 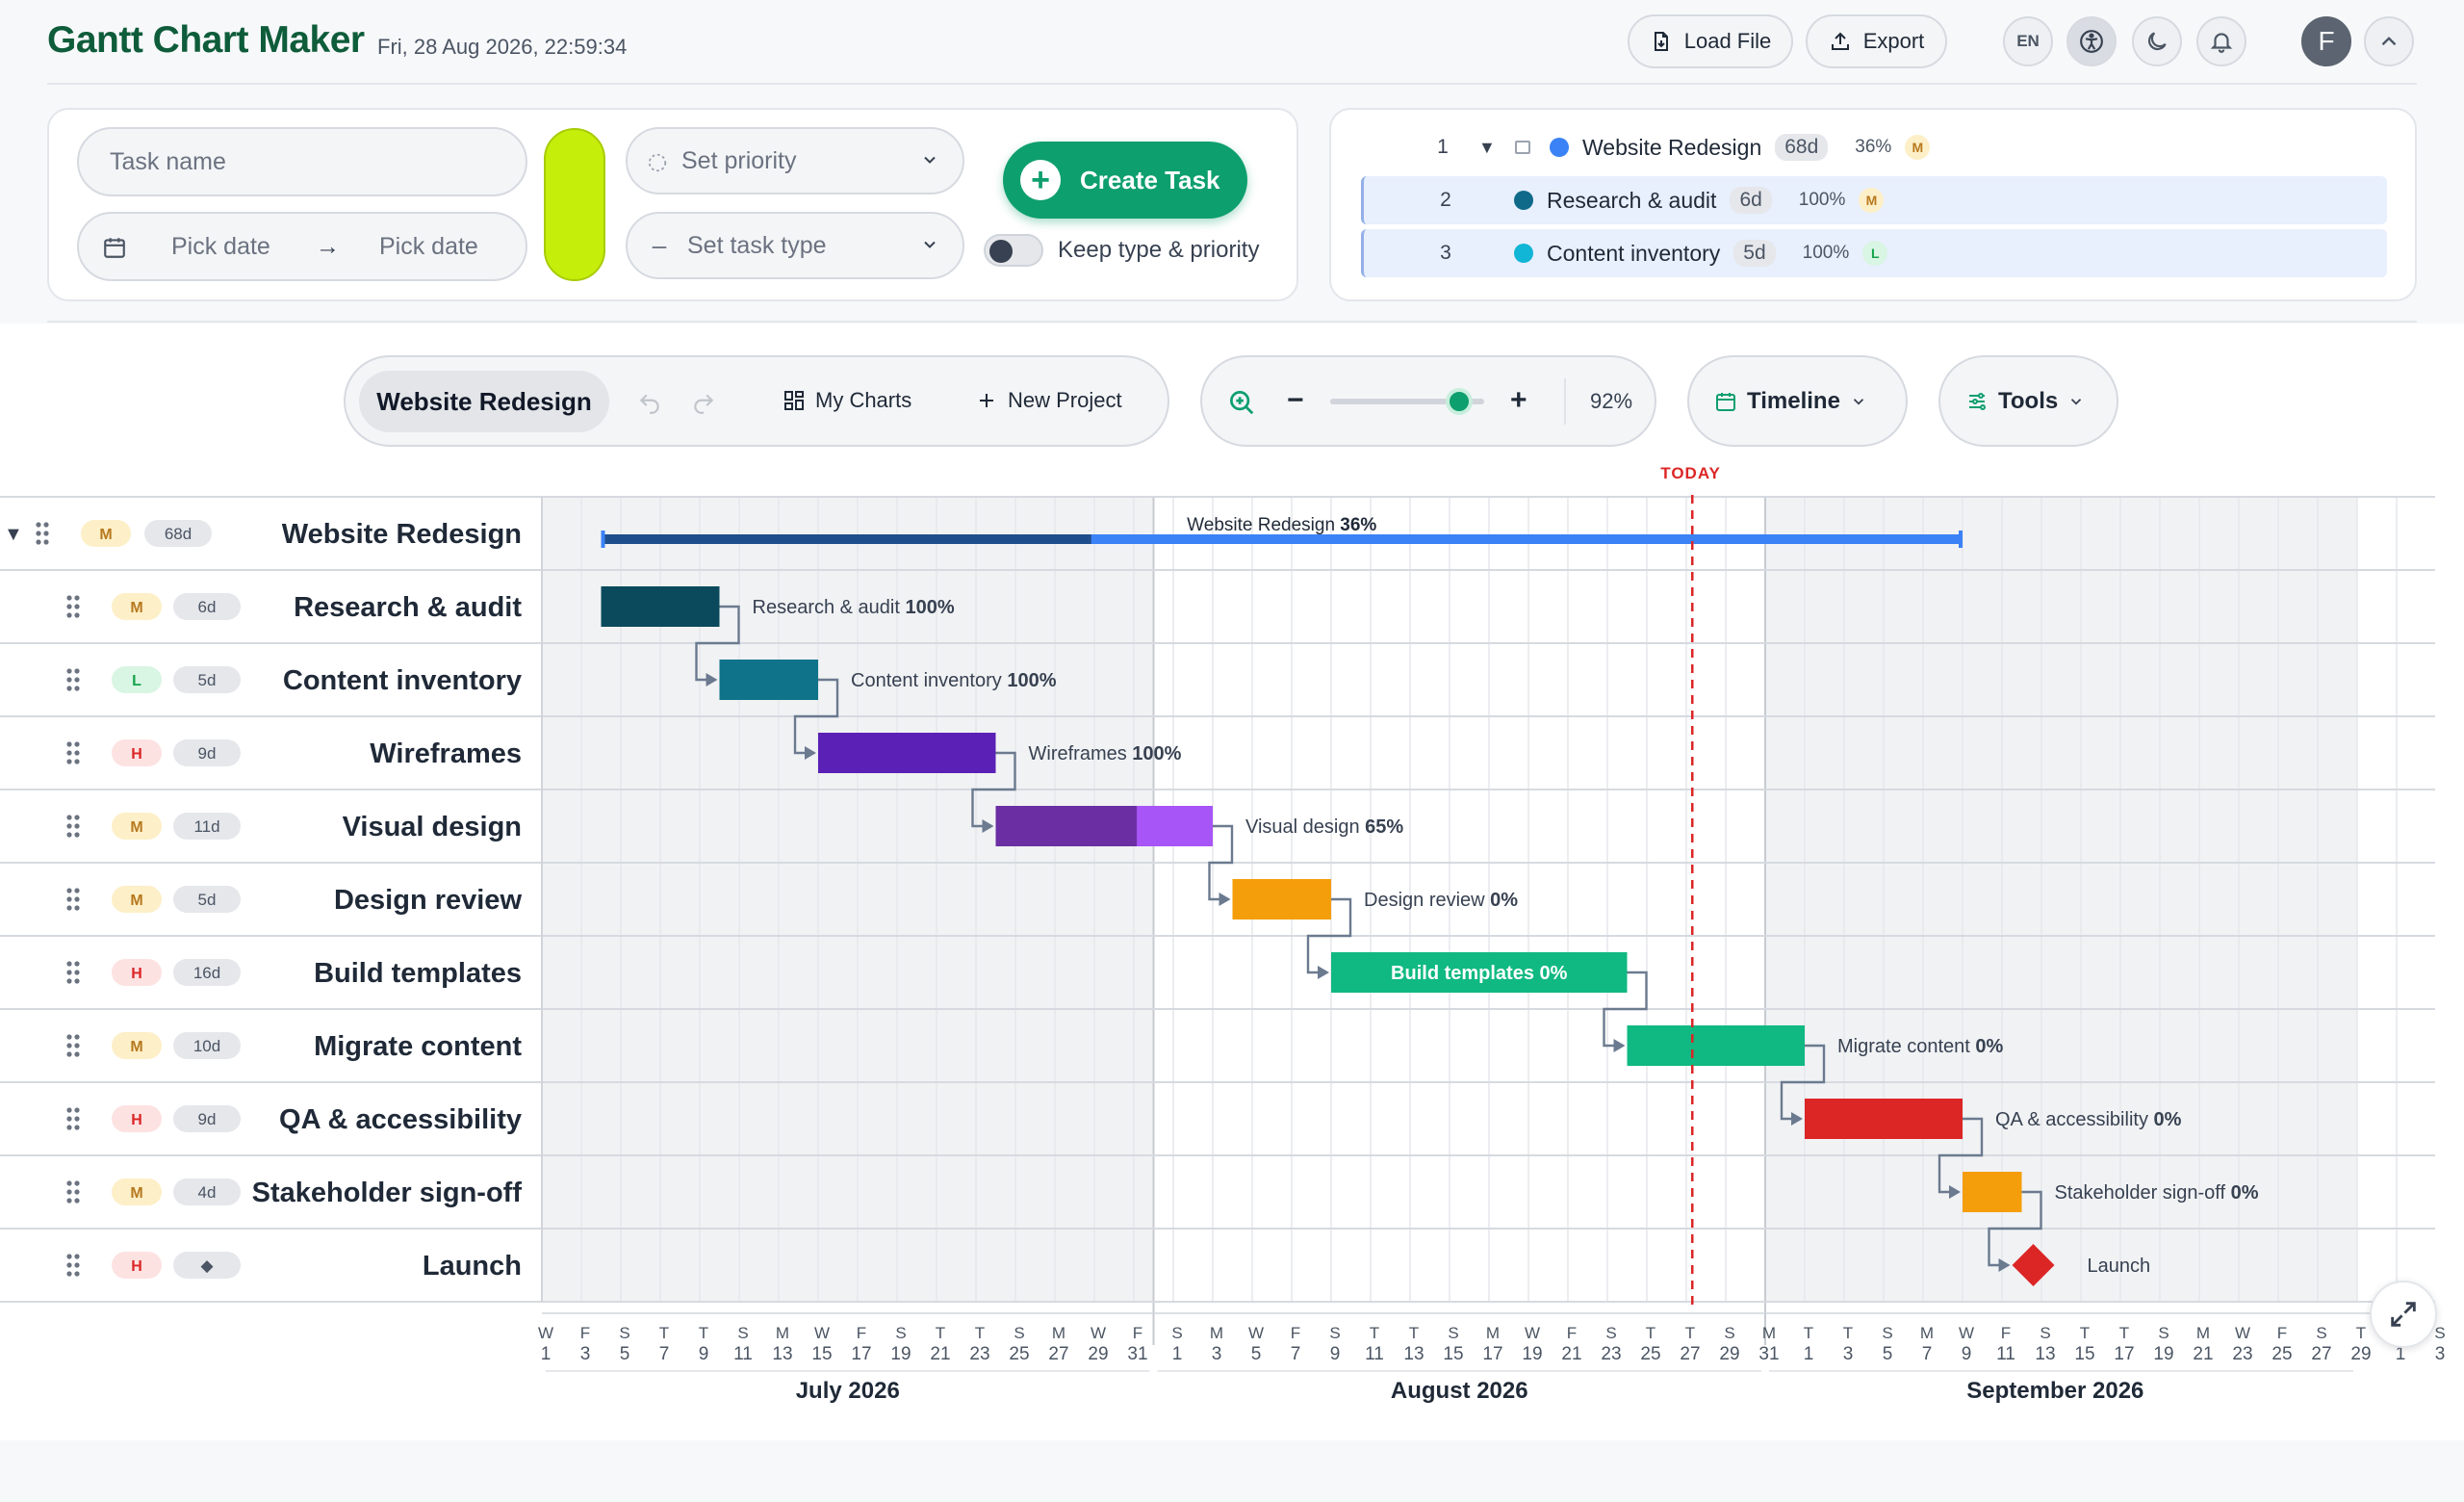 I want to click on notifications-button, so click(x=2221, y=41).